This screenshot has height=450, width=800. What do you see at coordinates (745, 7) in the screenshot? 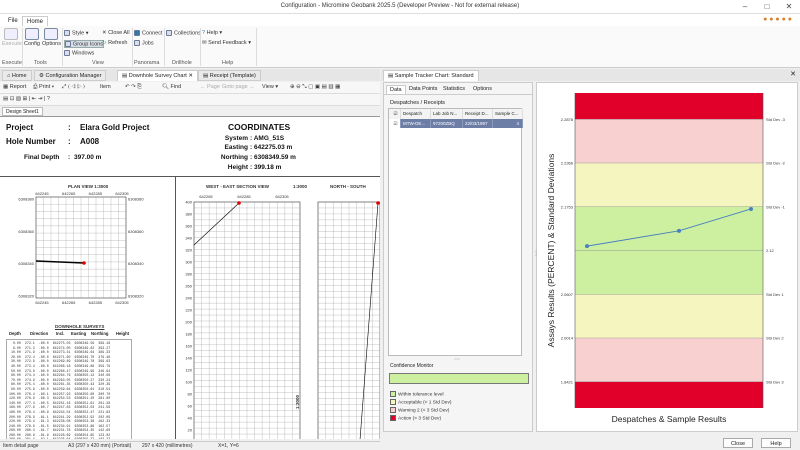
I see `minimize-icon: –` at bounding box center [745, 7].